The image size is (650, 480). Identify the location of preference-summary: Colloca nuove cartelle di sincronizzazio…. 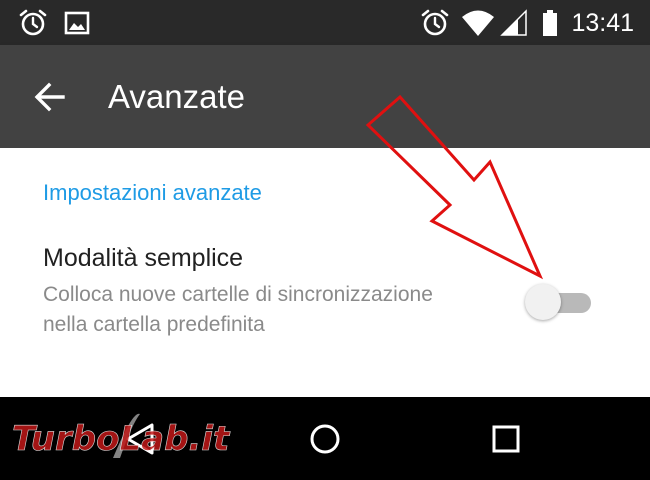
(238, 309).